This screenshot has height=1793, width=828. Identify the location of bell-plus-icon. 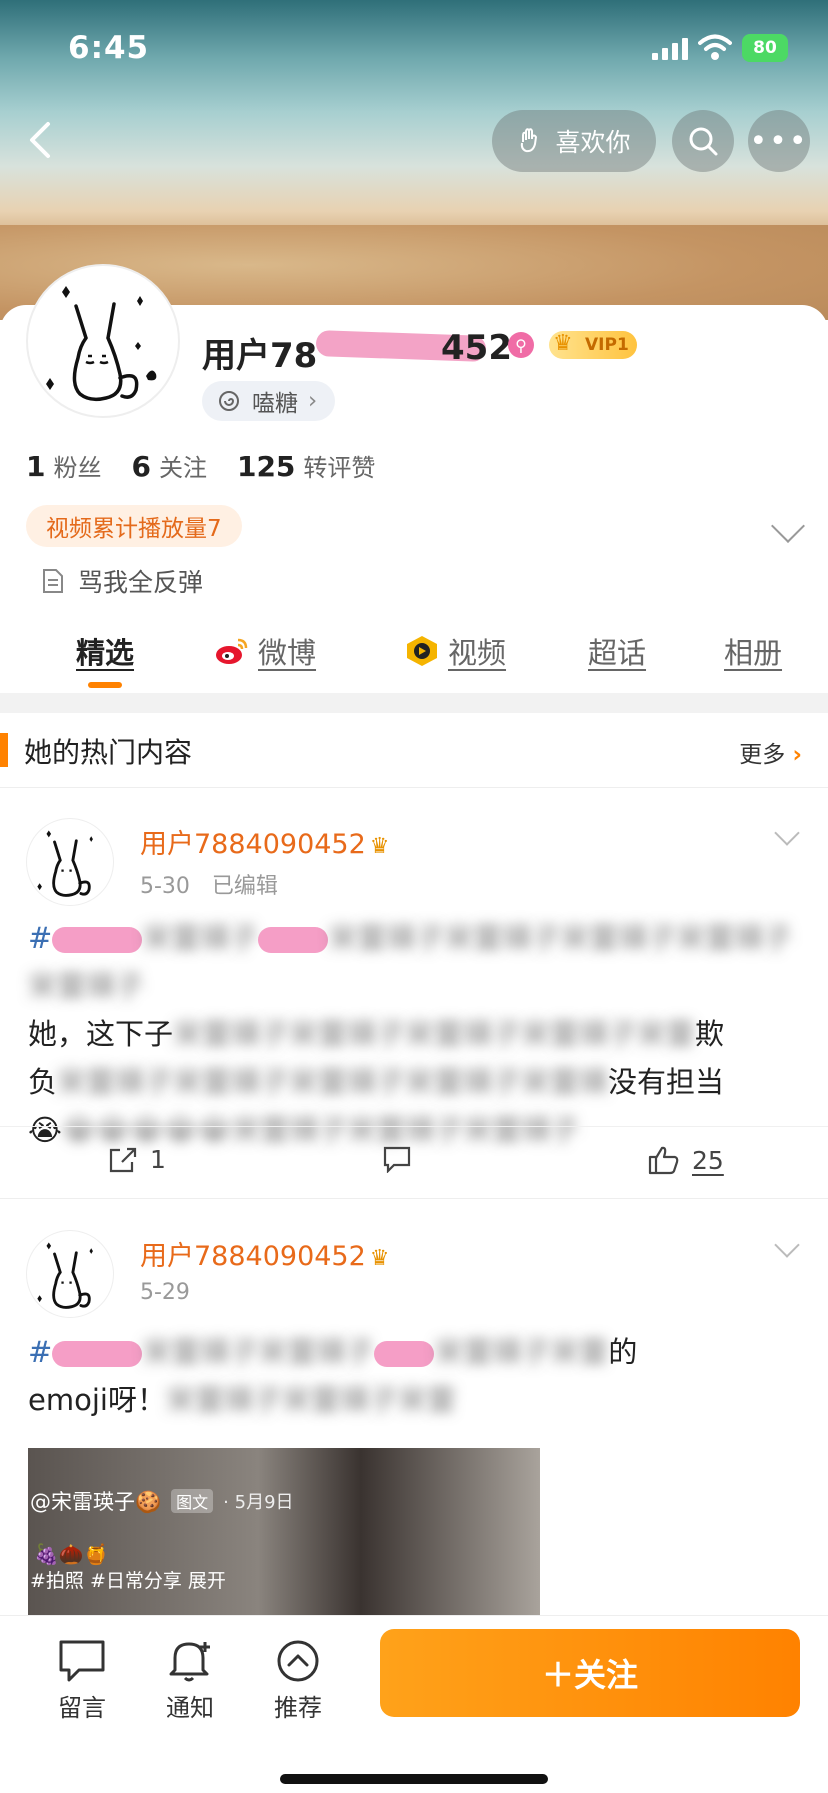
(189, 1662).